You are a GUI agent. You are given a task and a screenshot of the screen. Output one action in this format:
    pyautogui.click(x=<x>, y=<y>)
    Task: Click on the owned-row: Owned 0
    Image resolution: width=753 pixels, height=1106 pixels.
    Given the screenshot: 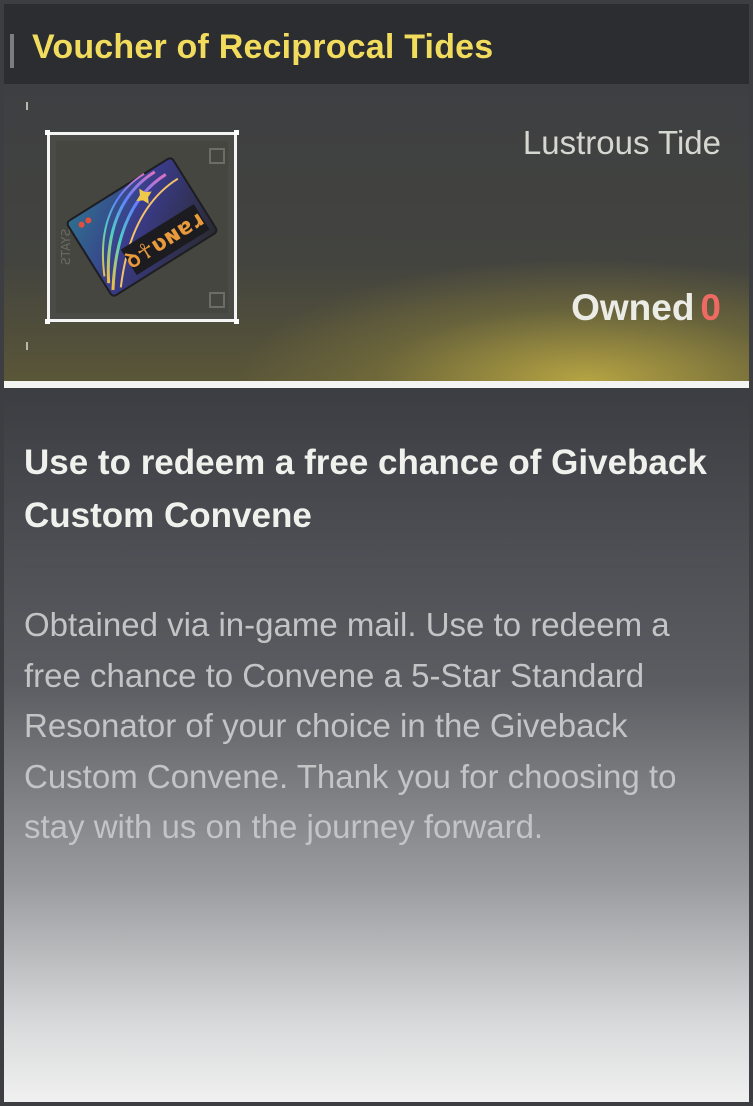 What is the action you would take?
    pyautogui.click(x=646, y=308)
    